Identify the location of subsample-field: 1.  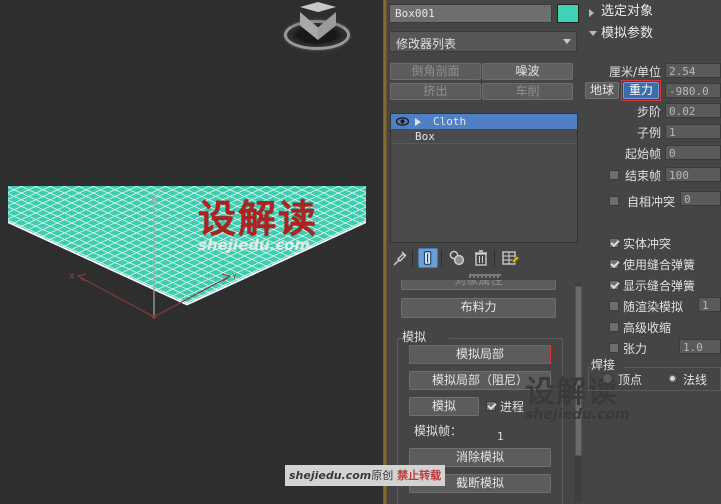
(693, 131).